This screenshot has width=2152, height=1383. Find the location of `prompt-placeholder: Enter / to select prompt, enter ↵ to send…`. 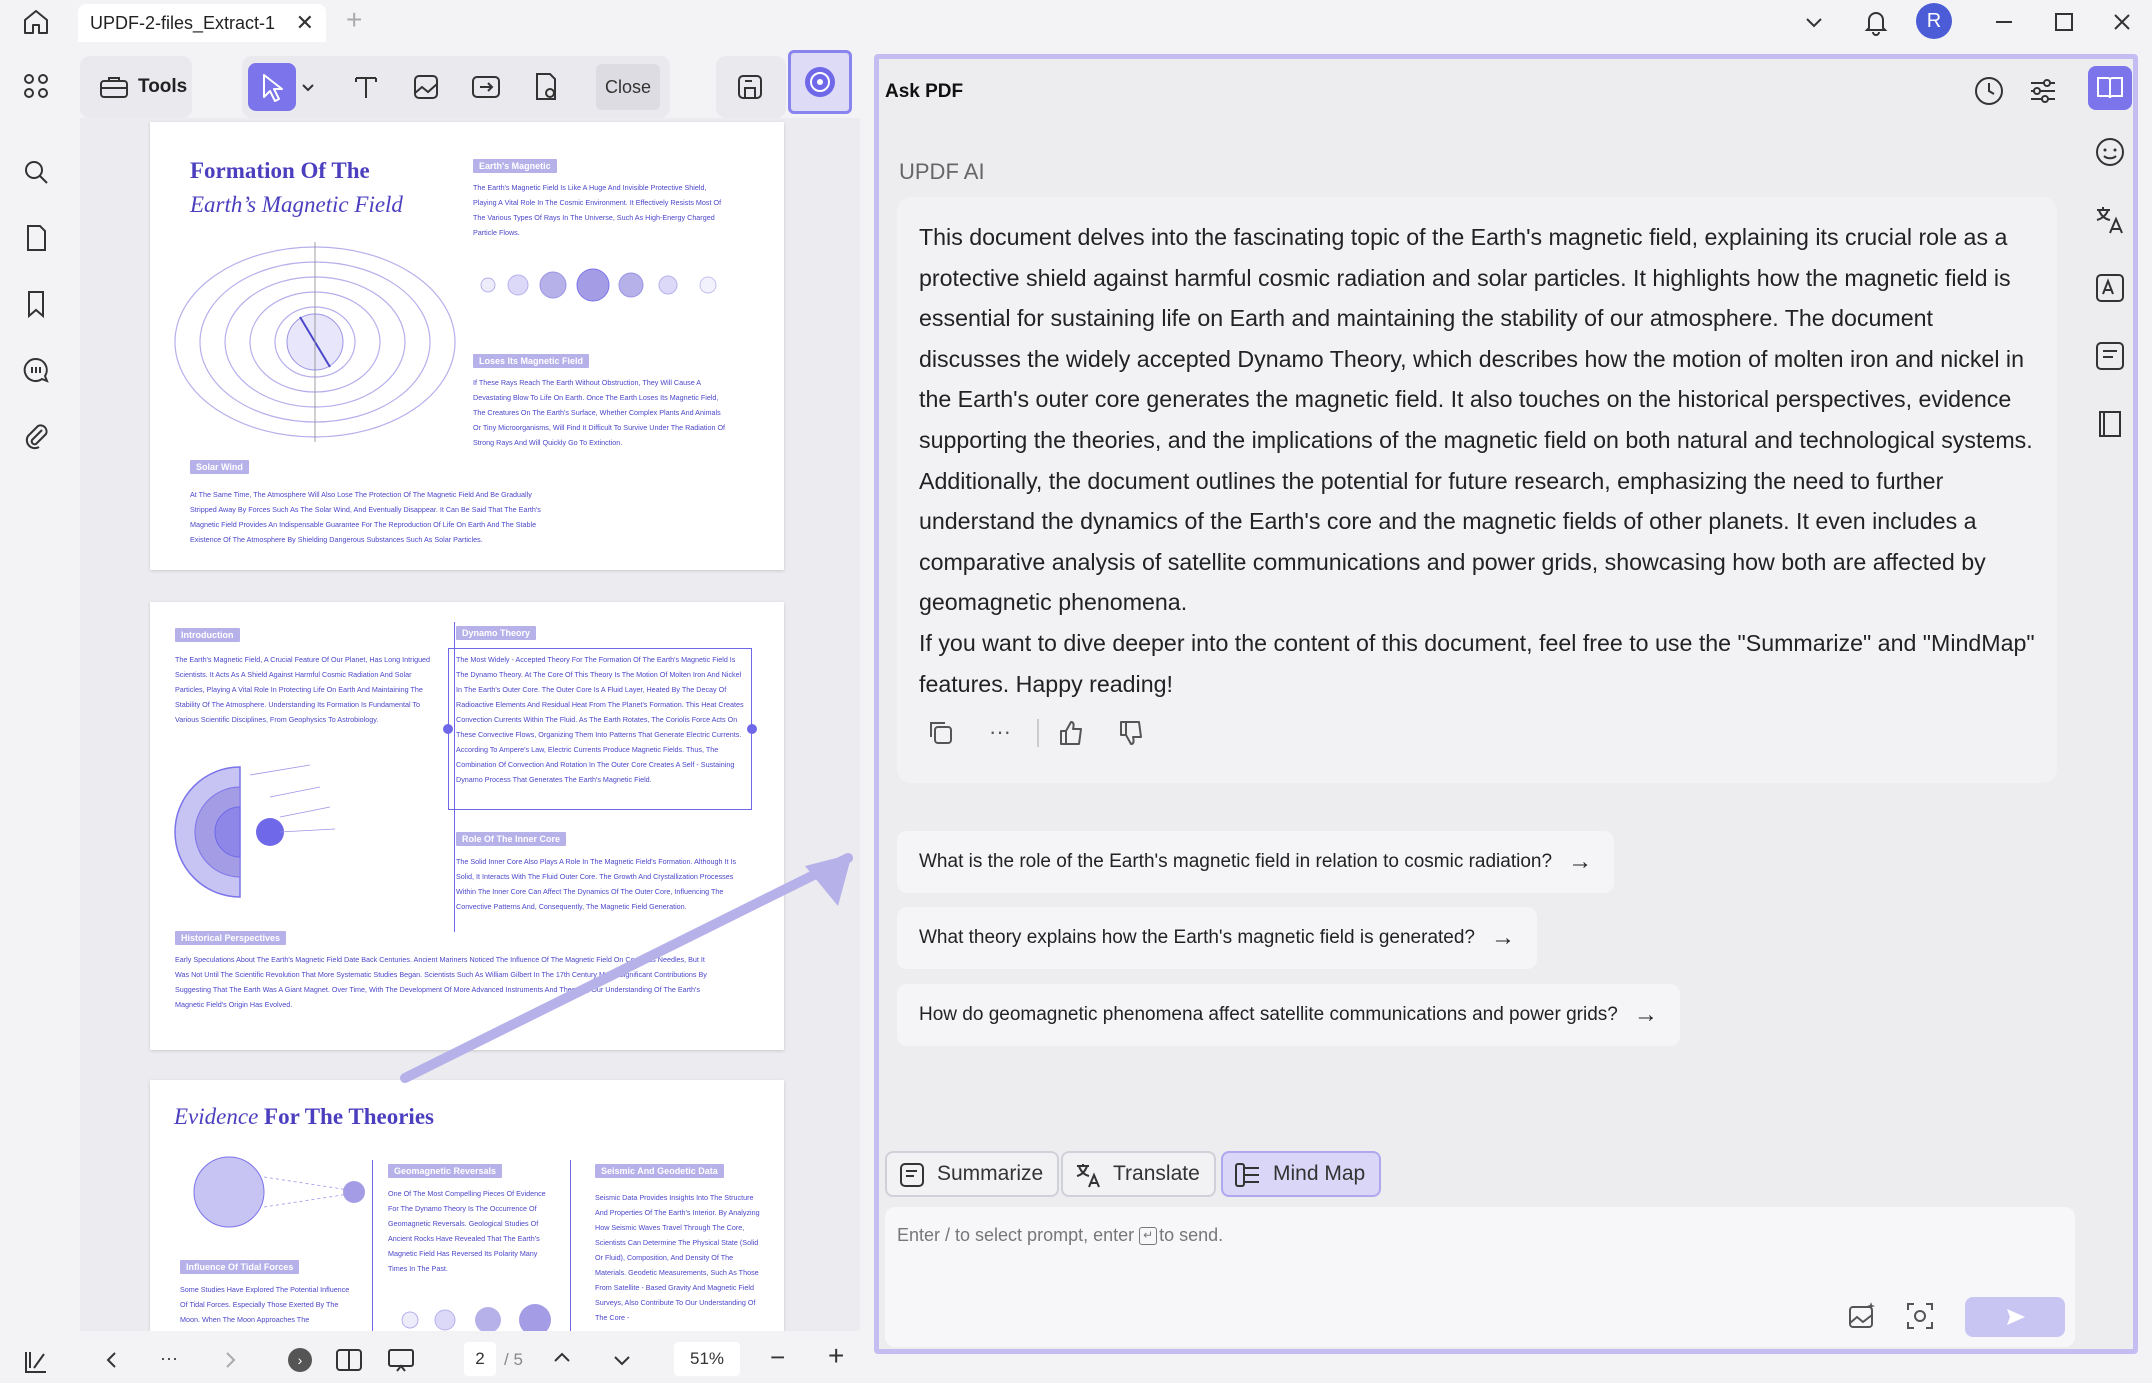

prompt-placeholder: Enter / to select prompt, enter ↵ to send… is located at coordinates (1060, 1235).